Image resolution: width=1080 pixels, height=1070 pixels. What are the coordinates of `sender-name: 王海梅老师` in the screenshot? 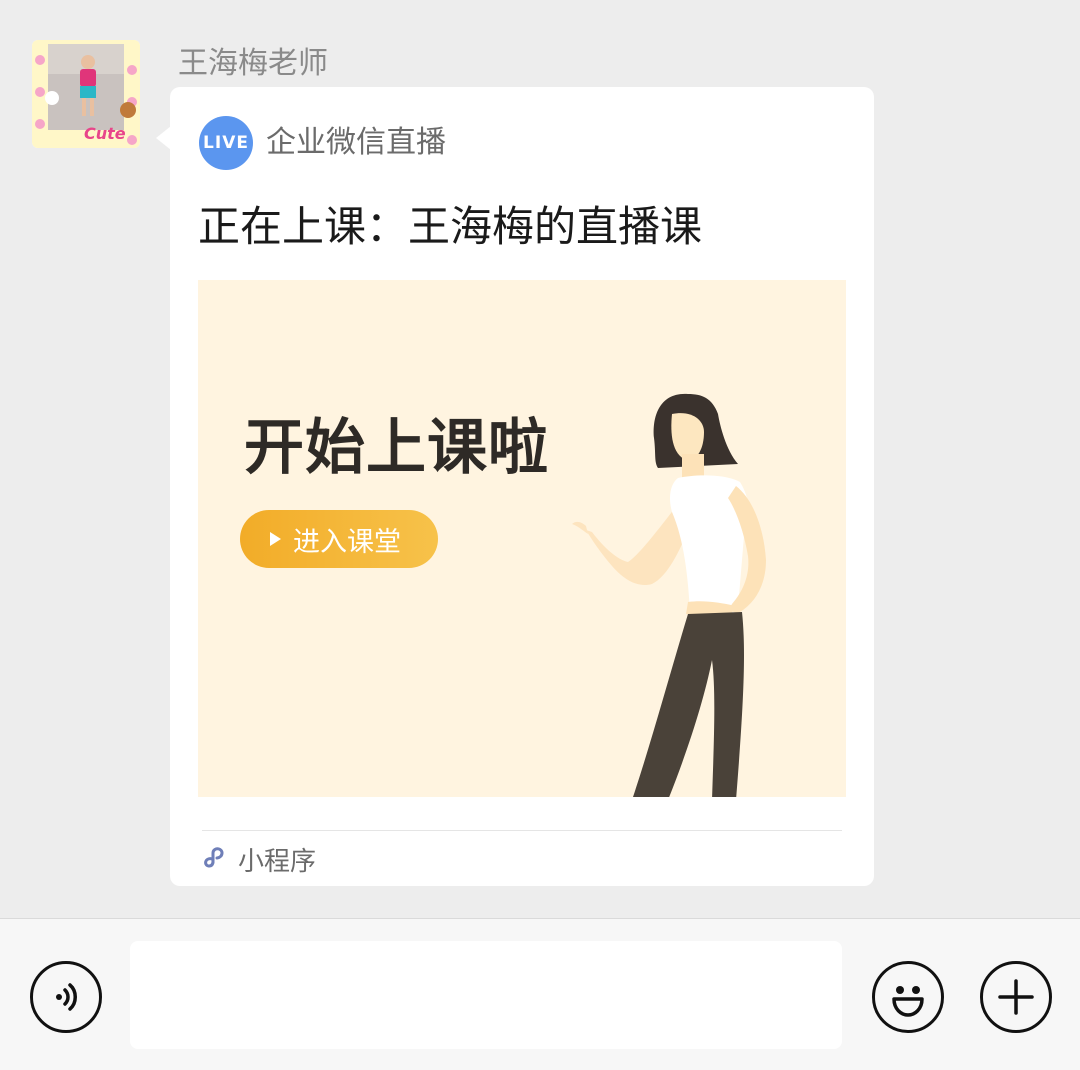 It's located at (253, 63).